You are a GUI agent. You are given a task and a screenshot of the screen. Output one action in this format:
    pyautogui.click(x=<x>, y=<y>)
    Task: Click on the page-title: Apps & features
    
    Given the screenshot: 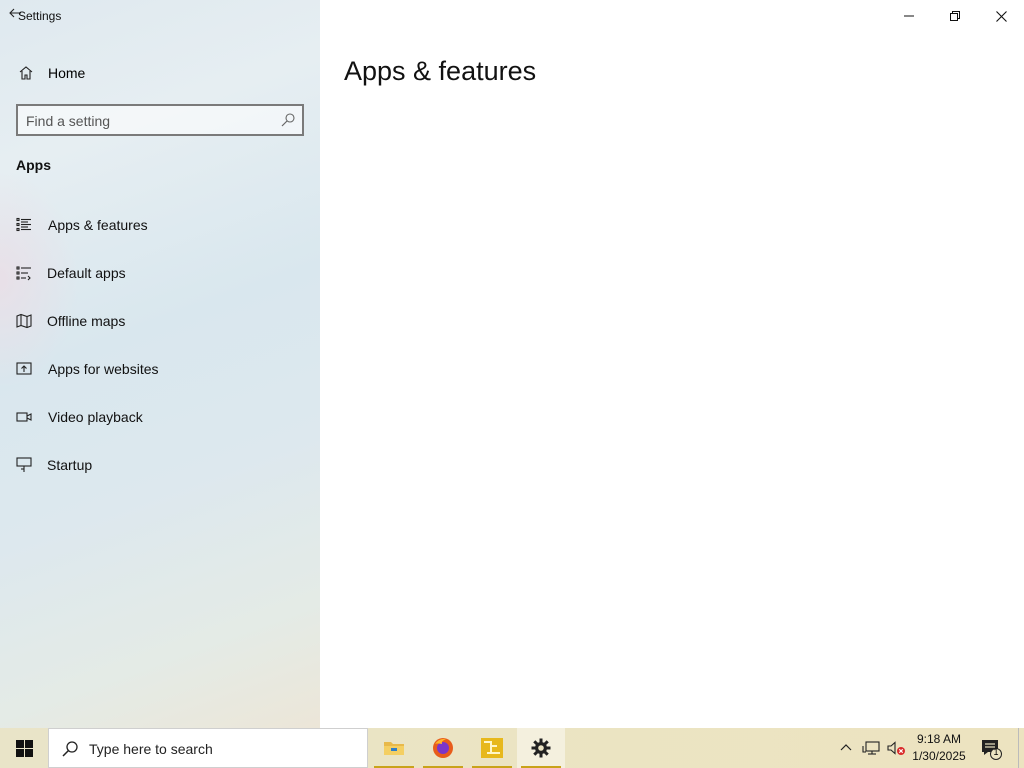 What is the action you would take?
    pyautogui.click(x=440, y=71)
    